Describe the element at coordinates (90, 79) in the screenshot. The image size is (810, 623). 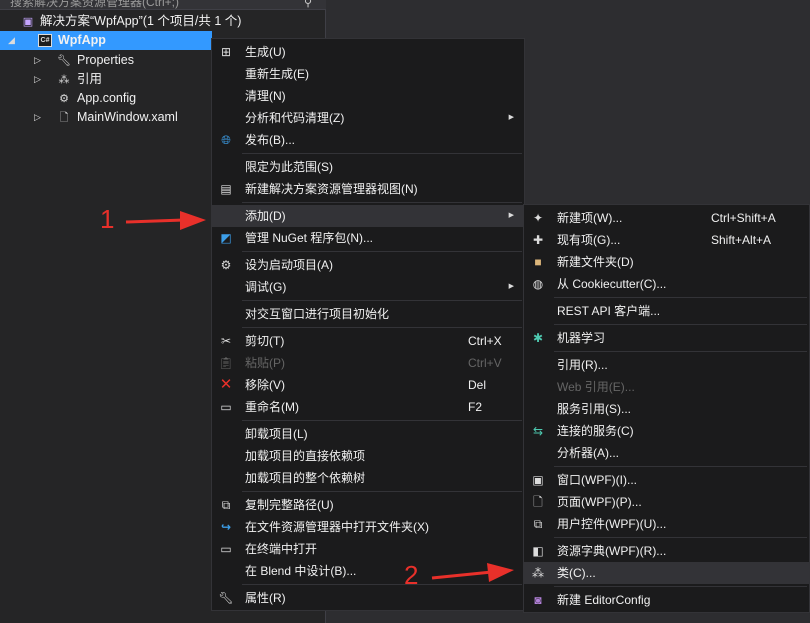
I see `tree-item-label: 引用` at that location.